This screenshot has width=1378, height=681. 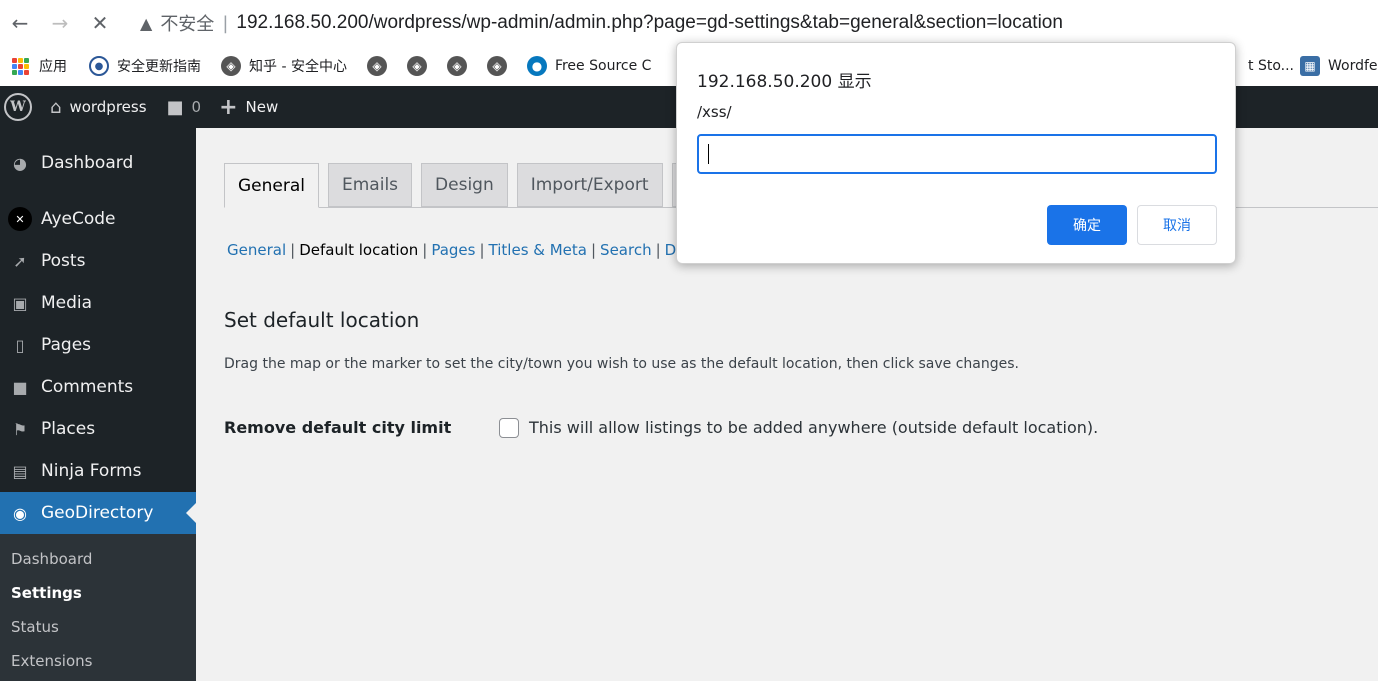 I want to click on bookmark-globe-1: ◈, so click(x=380, y=66).